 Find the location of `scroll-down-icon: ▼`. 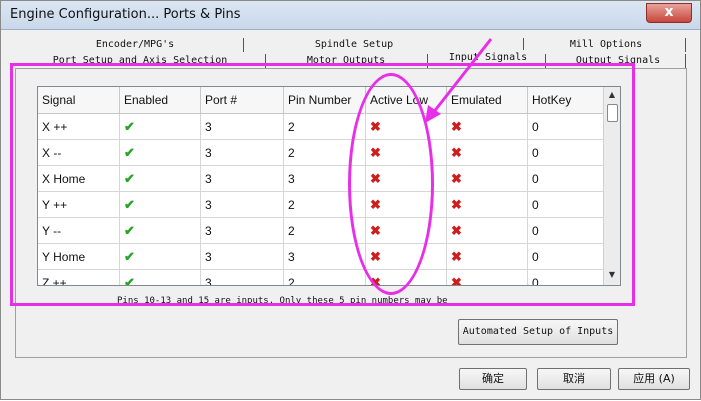

scroll-down-icon: ▼ is located at coordinates (612, 276).